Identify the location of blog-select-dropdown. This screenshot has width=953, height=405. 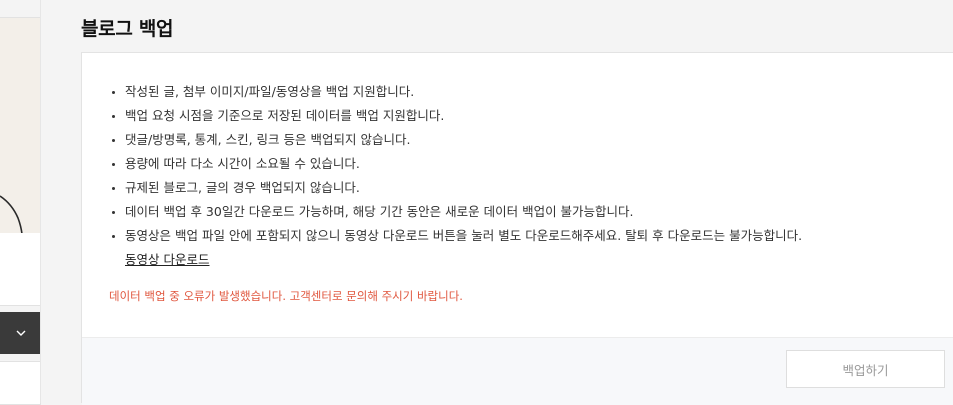
(20, 333).